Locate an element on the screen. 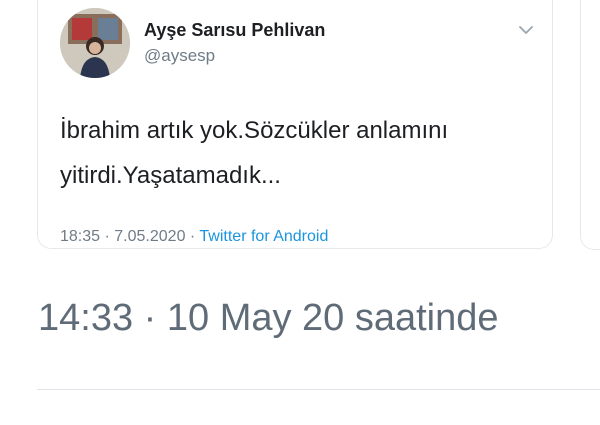  tweet-text-line: İbrahim artık yok.Sözcükler anlamını is located at coordinates (254, 130).